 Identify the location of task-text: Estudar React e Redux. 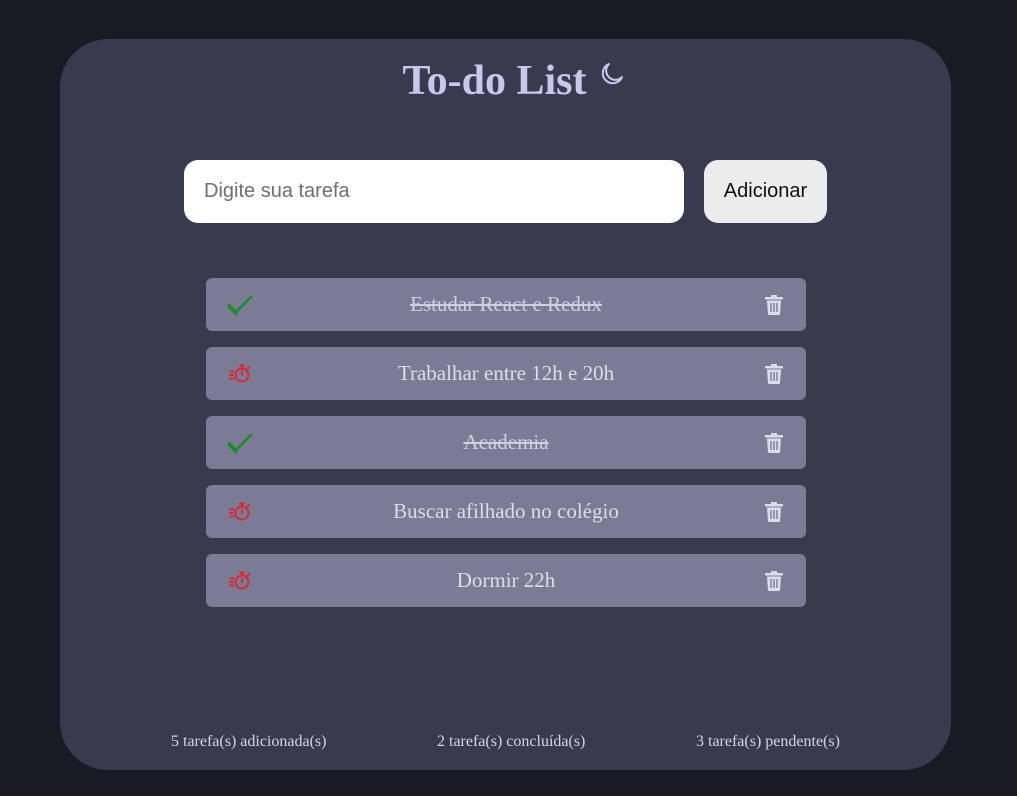
(506, 304).